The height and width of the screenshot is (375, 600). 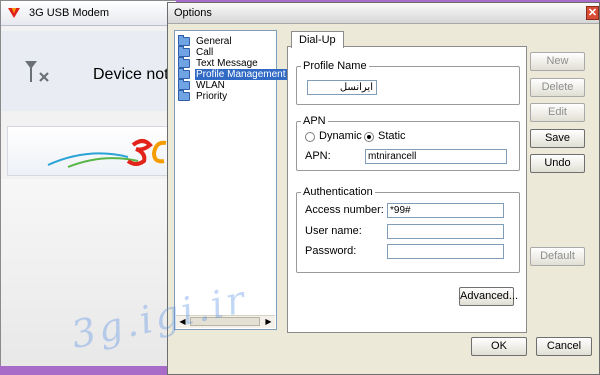 I want to click on apn-static-radio, so click(x=369, y=137).